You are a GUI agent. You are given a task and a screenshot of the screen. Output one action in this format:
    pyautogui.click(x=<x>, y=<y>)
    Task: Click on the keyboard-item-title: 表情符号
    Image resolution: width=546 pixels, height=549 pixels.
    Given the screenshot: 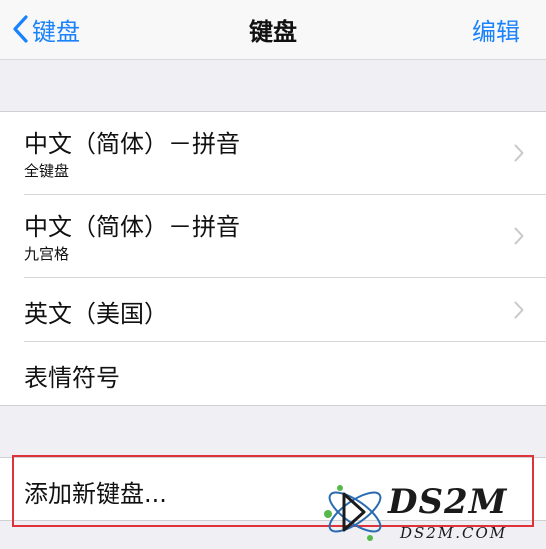 What is the action you would take?
    pyautogui.click(x=72, y=378)
    